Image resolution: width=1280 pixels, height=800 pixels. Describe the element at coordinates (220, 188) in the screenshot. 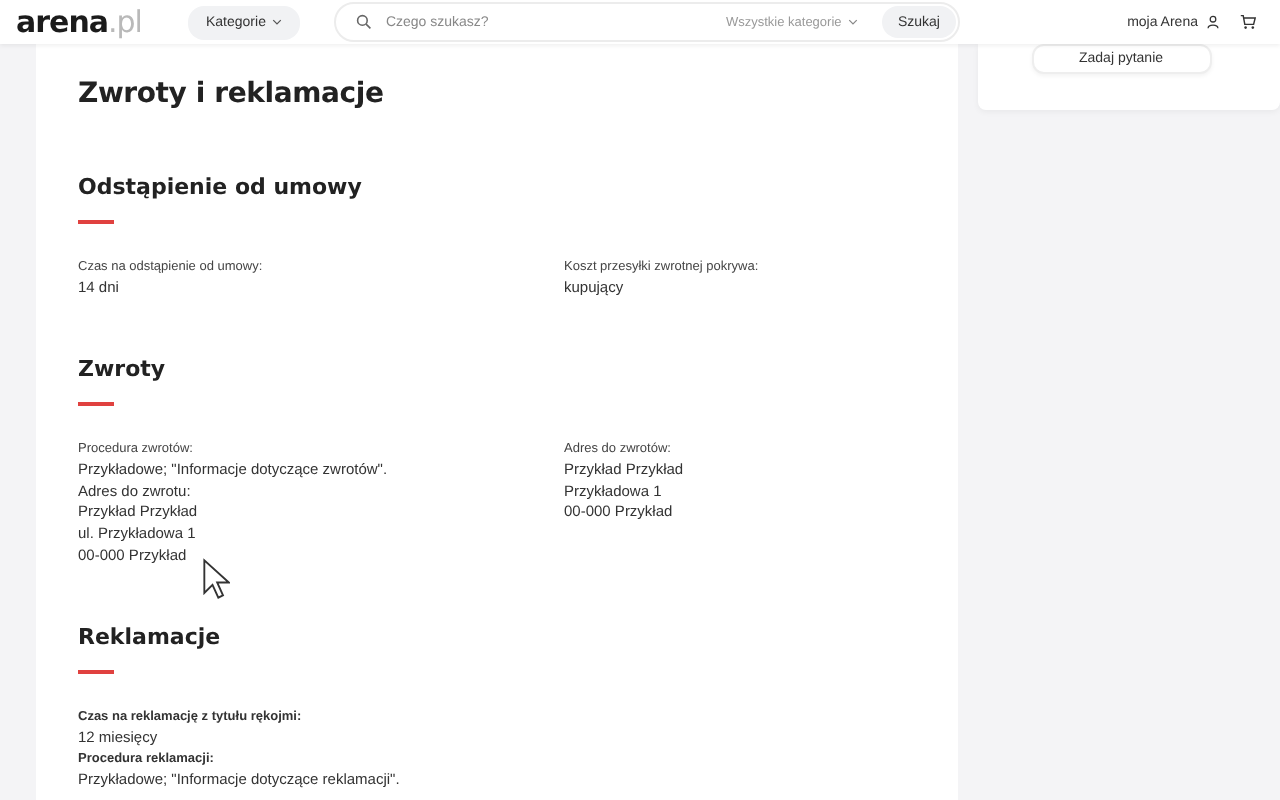

I see `section-heading: Odstąpienie od umowy` at that location.